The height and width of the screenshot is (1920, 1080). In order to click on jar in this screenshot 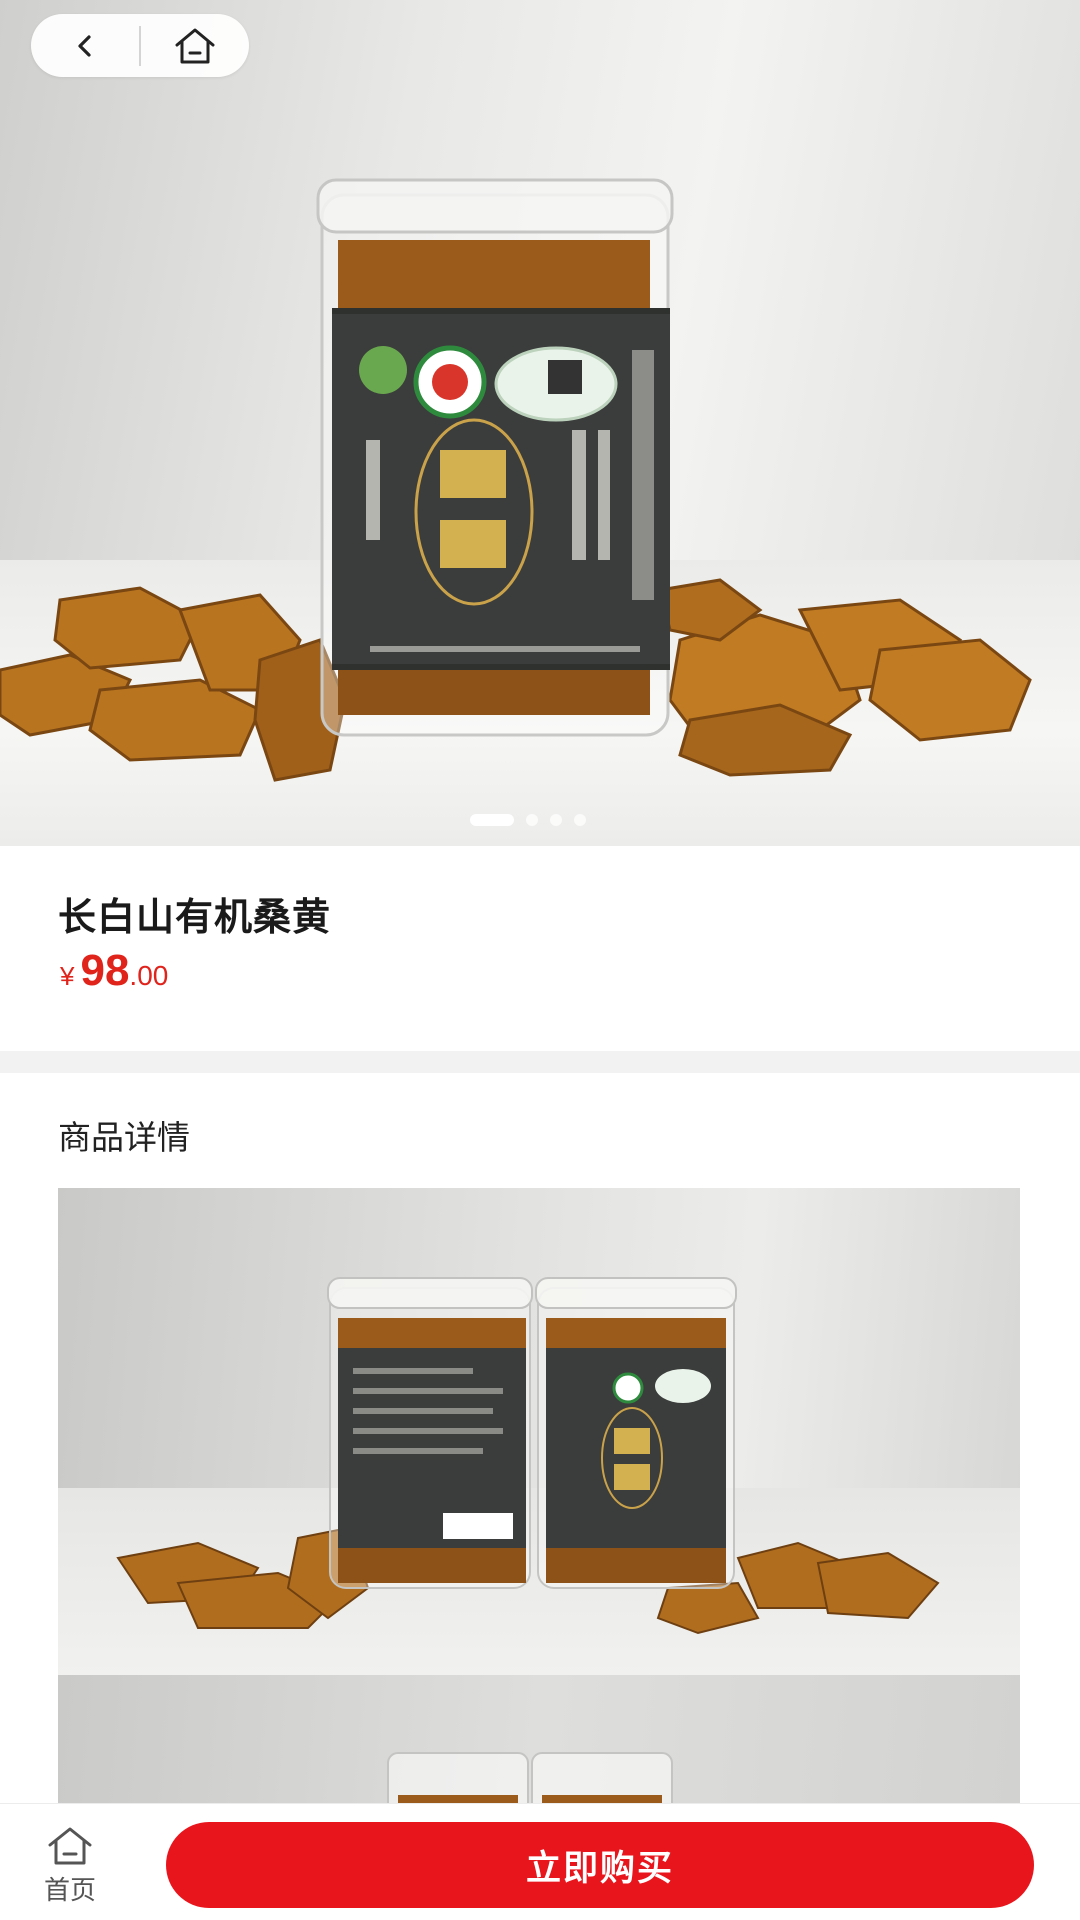, I will do `click(495, 457)`.